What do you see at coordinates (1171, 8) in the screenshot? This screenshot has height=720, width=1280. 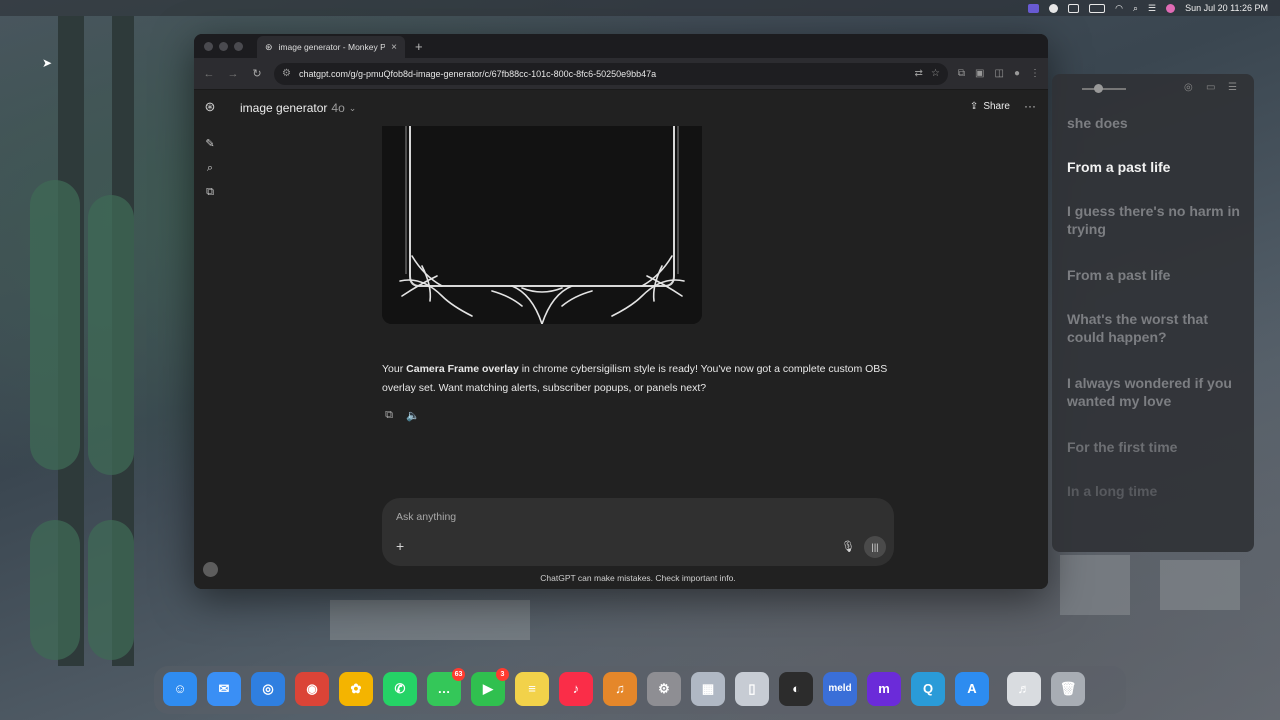 I see `siri-icon` at bounding box center [1171, 8].